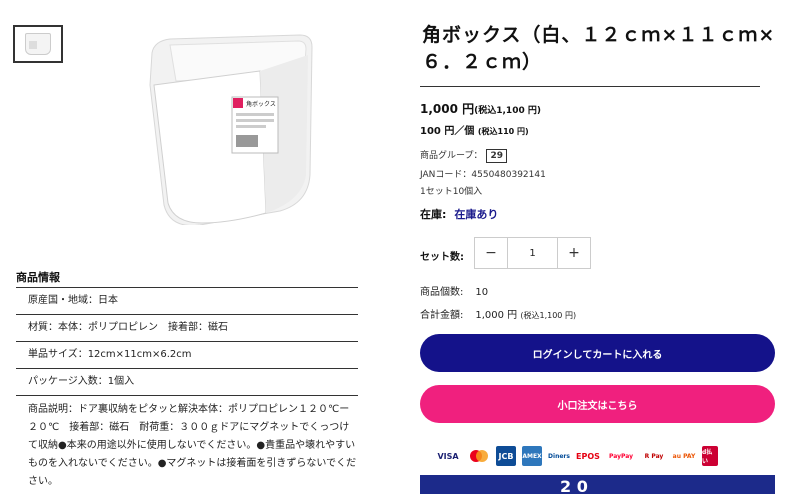  Describe the element at coordinates (476, 214) in the screenshot. I see `stock-value: 在庫あり` at that location.